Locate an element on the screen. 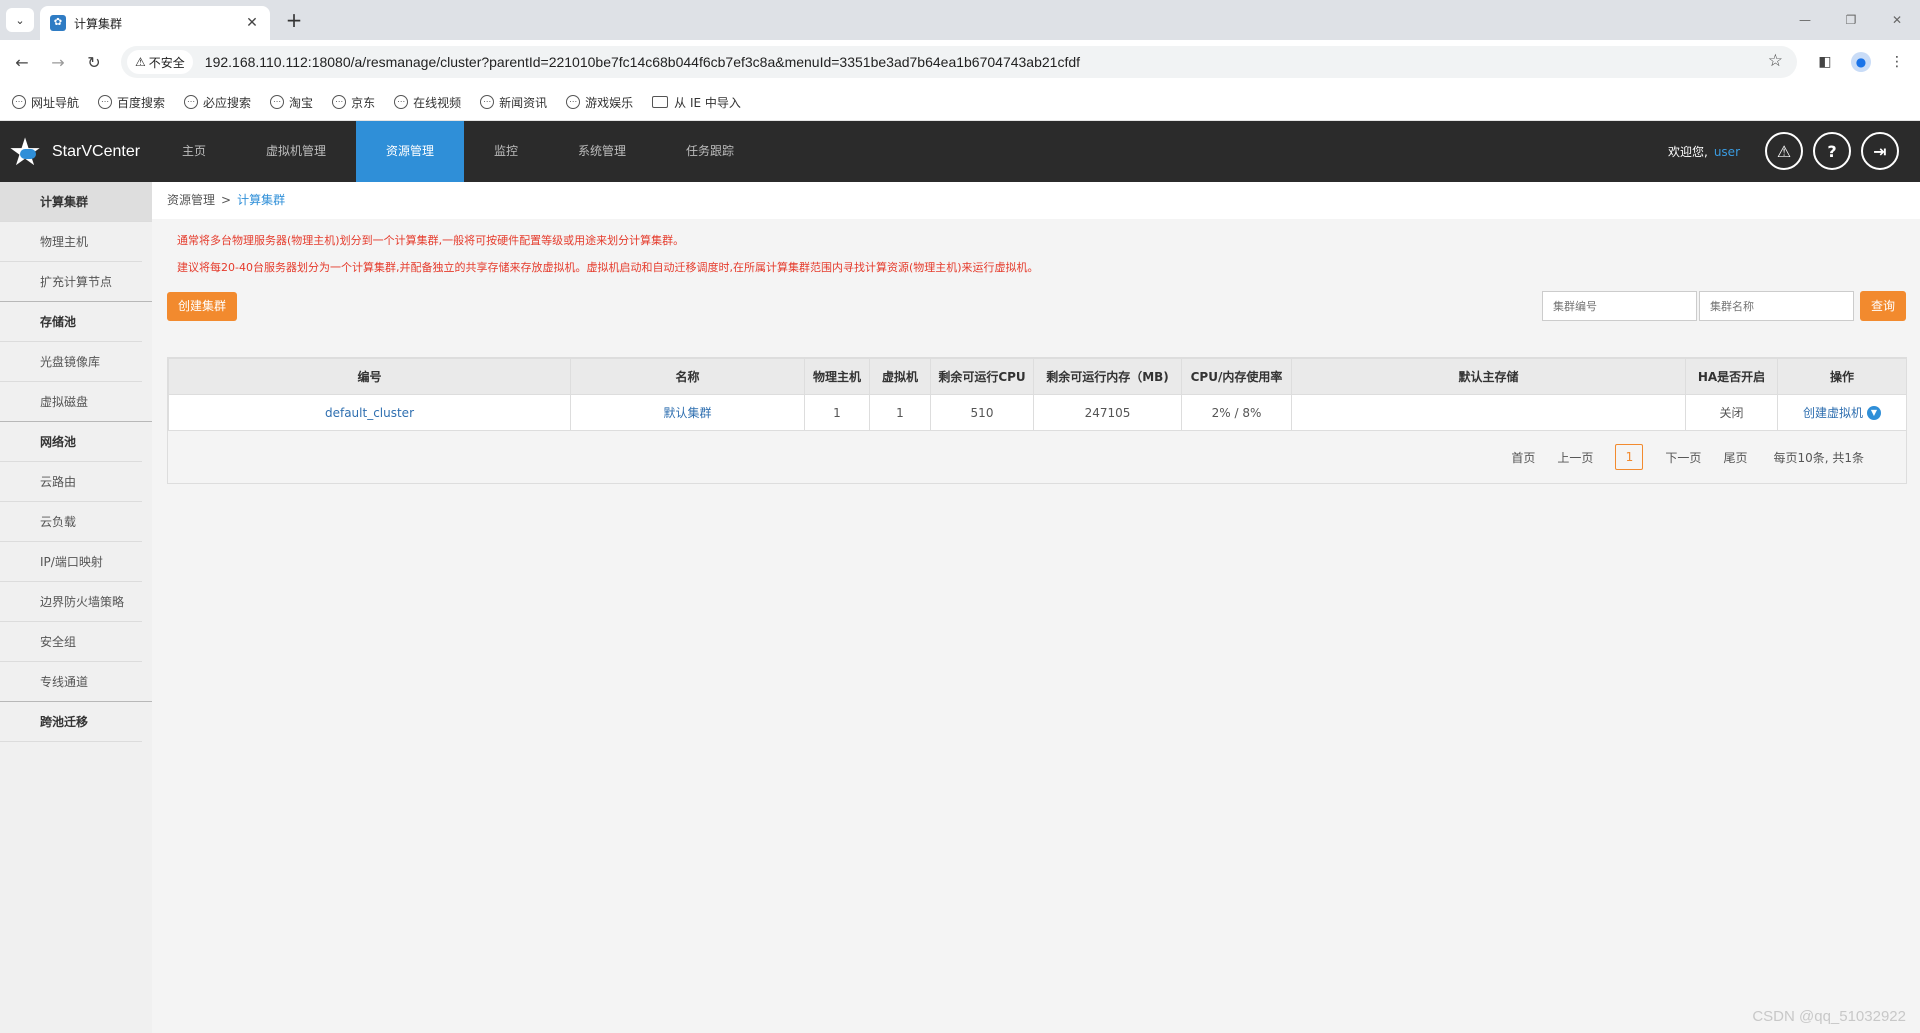 Image resolution: width=1920 pixels, height=1033 pixels. security-chip: ⚠ 不安全 is located at coordinates (160, 62).